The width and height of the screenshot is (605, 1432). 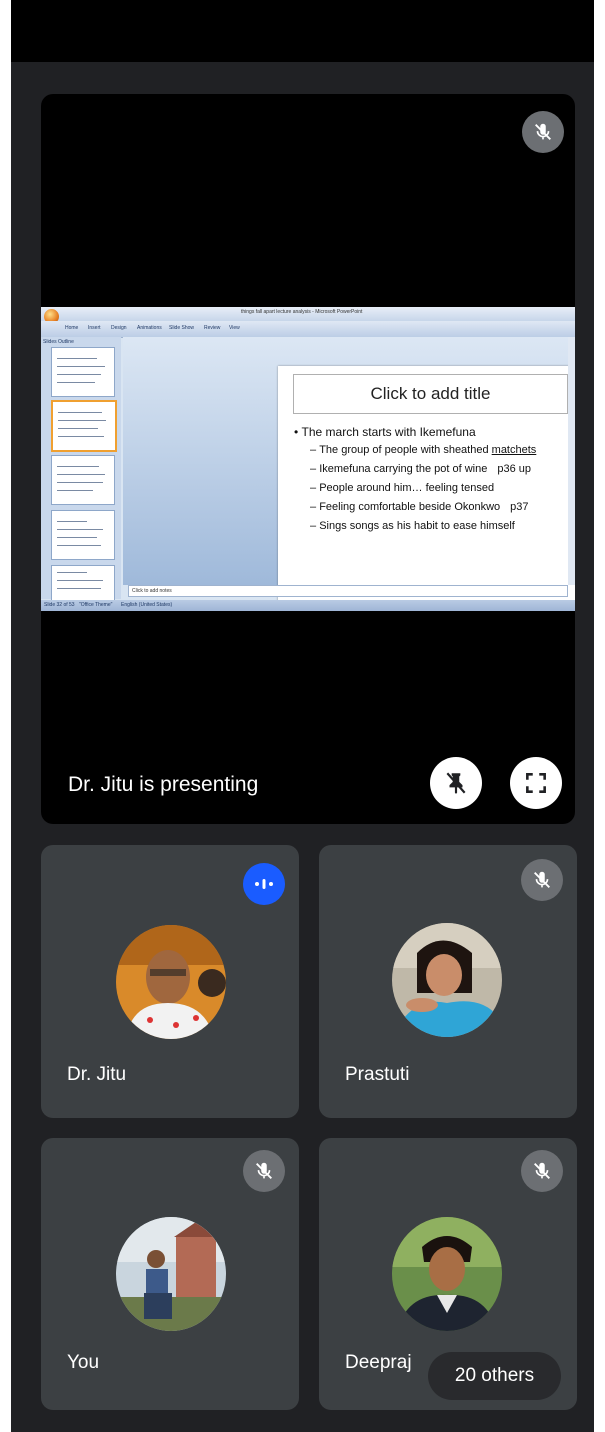 I want to click on status-slide-count: Slide 32 of 53, so click(x=59, y=605).